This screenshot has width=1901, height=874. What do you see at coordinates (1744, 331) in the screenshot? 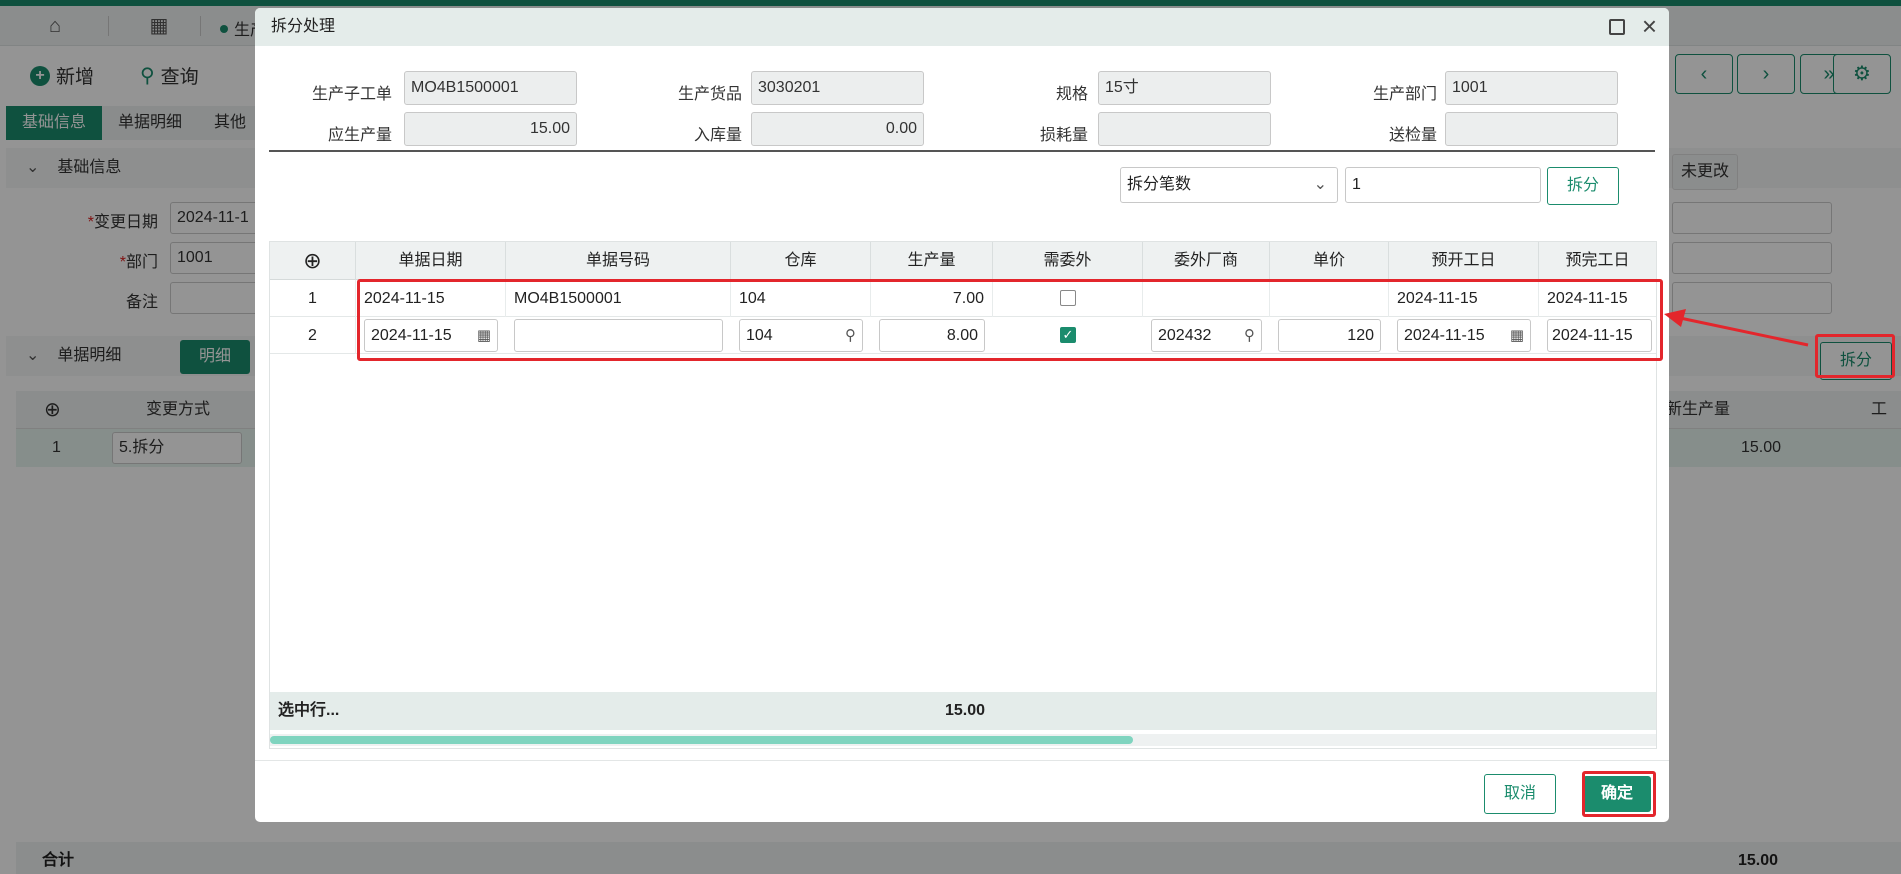
I see `arrow-shaft` at bounding box center [1744, 331].